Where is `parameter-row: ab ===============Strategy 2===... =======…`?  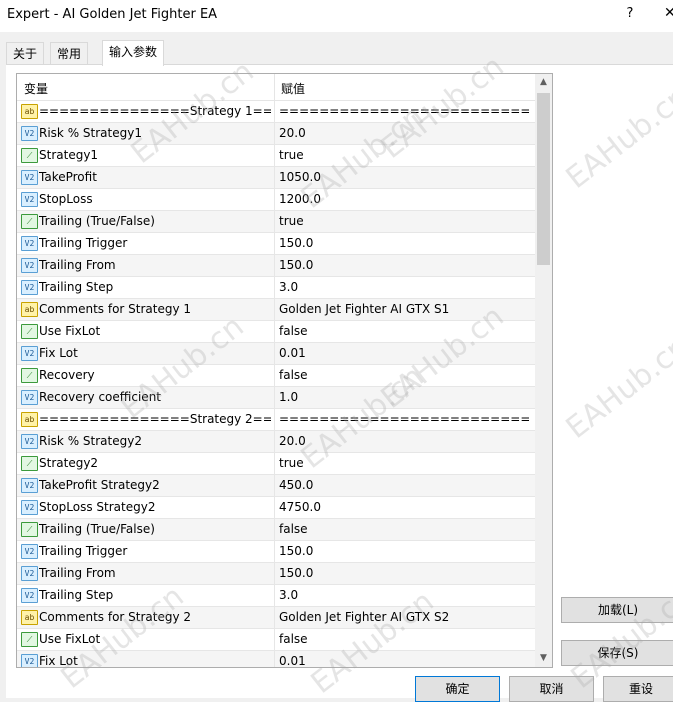
parameter-row: ab ===============Strategy 2===... =======… is located at coordinates (276, 420).